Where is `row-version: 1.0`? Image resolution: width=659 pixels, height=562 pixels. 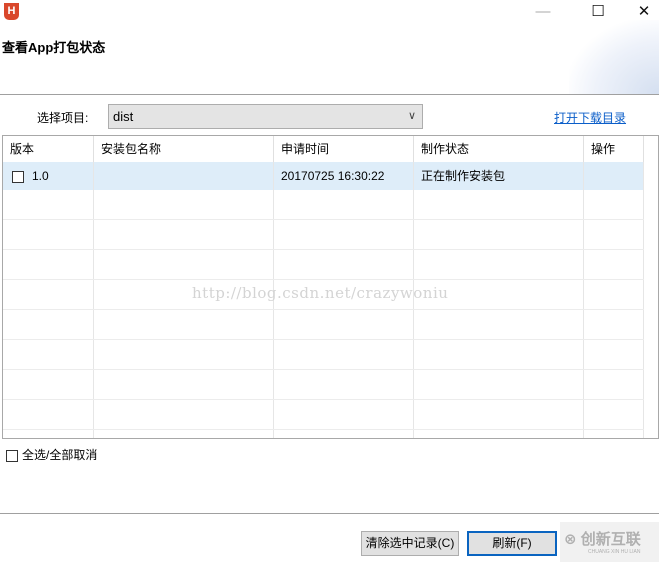 row-version: 1.0 is located at coordinates (40, 176).